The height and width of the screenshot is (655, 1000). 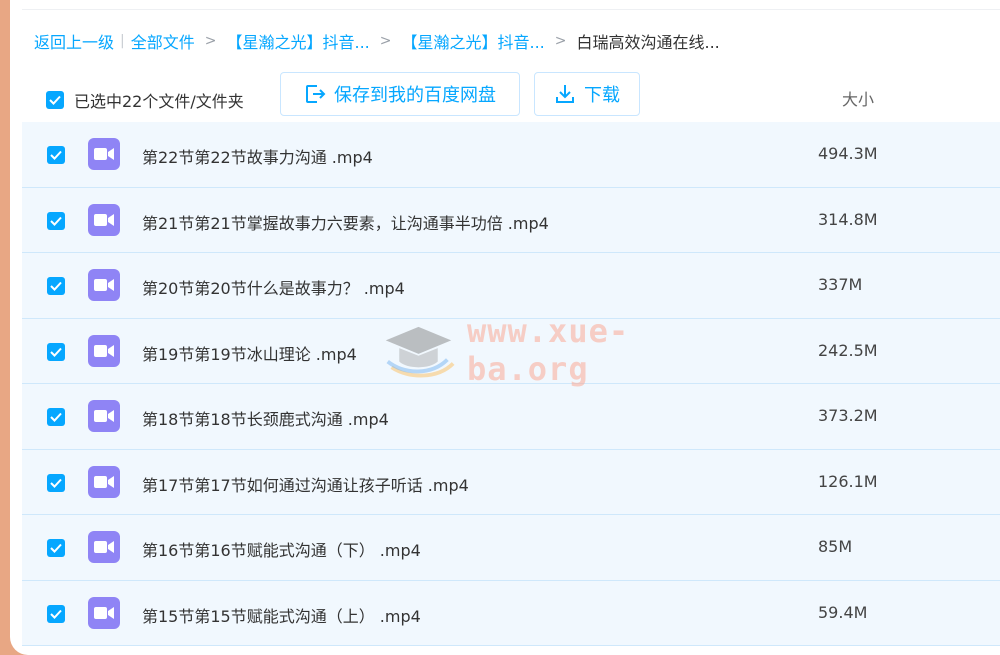 What do you see at coordinates (511, 548) in the screenshot?
I see `file-row: 第16节第16节赋能式沟通（下） .mp4 85M` at bounding box center [511, 548].